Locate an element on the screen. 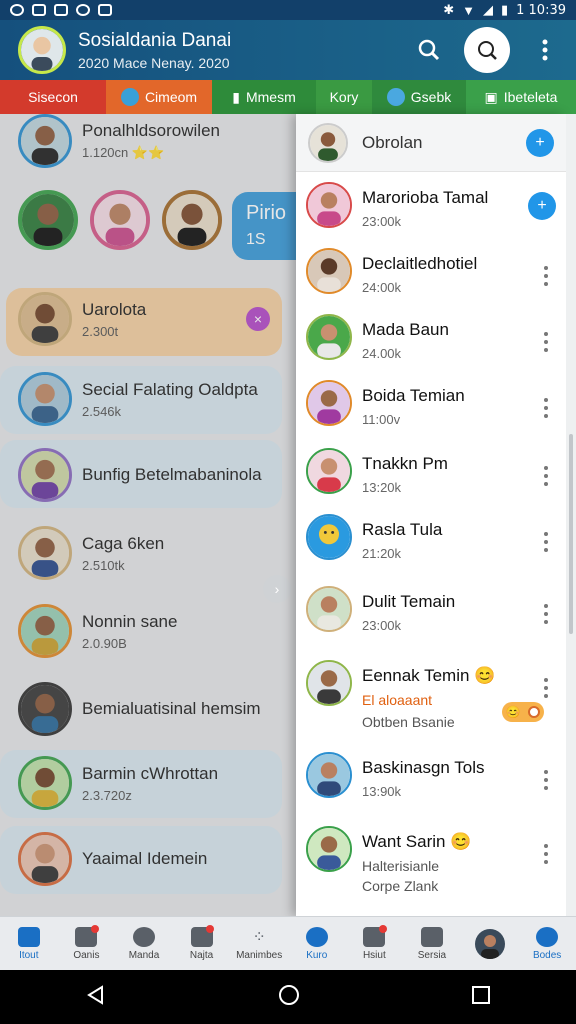 The width and height of the screenshot is (576, 1024). notification-dot is located at coordinates (210, 929).